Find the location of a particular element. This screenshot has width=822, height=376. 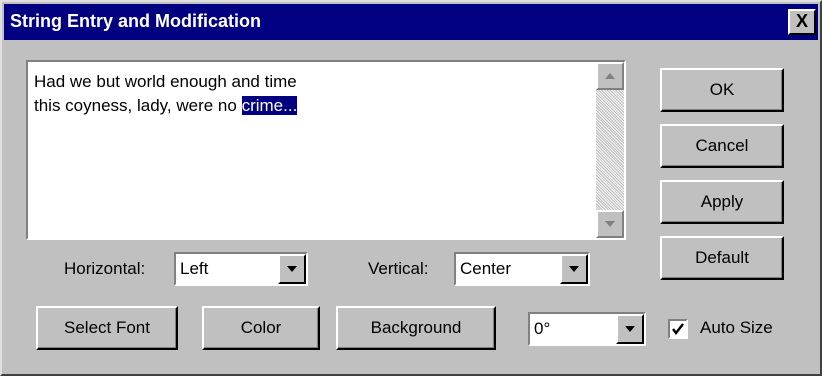

color-label: Color is located at coordinates (261, 327).